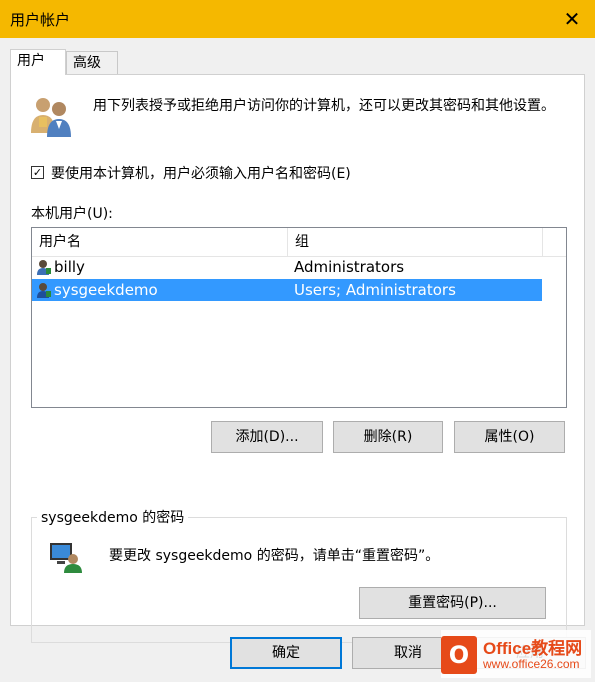  I want to click on cell-group: Users; Administrators, so click(375, 290).